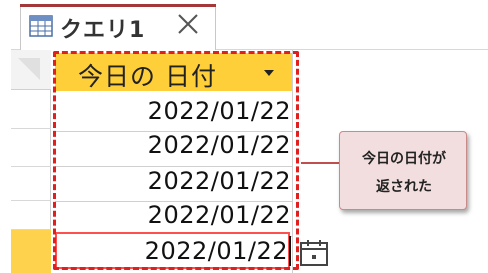  What do you see at coordinates (118, 5) in the screenshot?
I see `tab-active-accent` at bounding box center [118, 5].